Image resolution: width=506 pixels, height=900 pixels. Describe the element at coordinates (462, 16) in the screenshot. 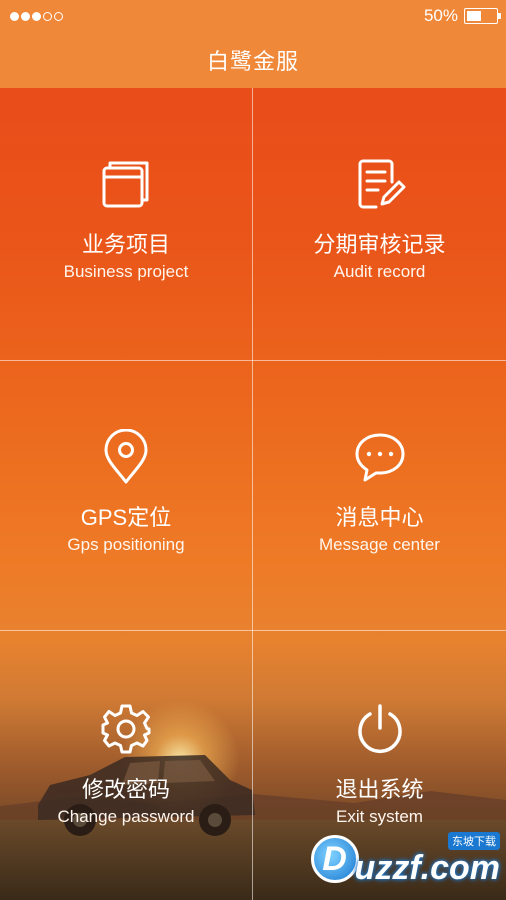

I see `battery-status: 50%` at that location.